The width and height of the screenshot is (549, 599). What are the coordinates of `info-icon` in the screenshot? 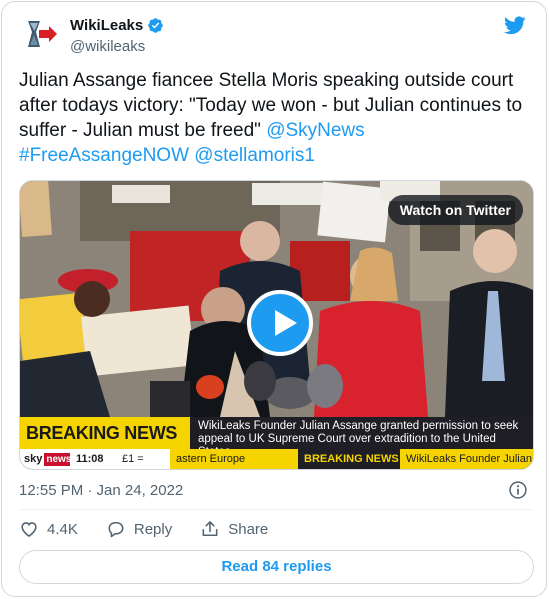 It's located at (518, 490).